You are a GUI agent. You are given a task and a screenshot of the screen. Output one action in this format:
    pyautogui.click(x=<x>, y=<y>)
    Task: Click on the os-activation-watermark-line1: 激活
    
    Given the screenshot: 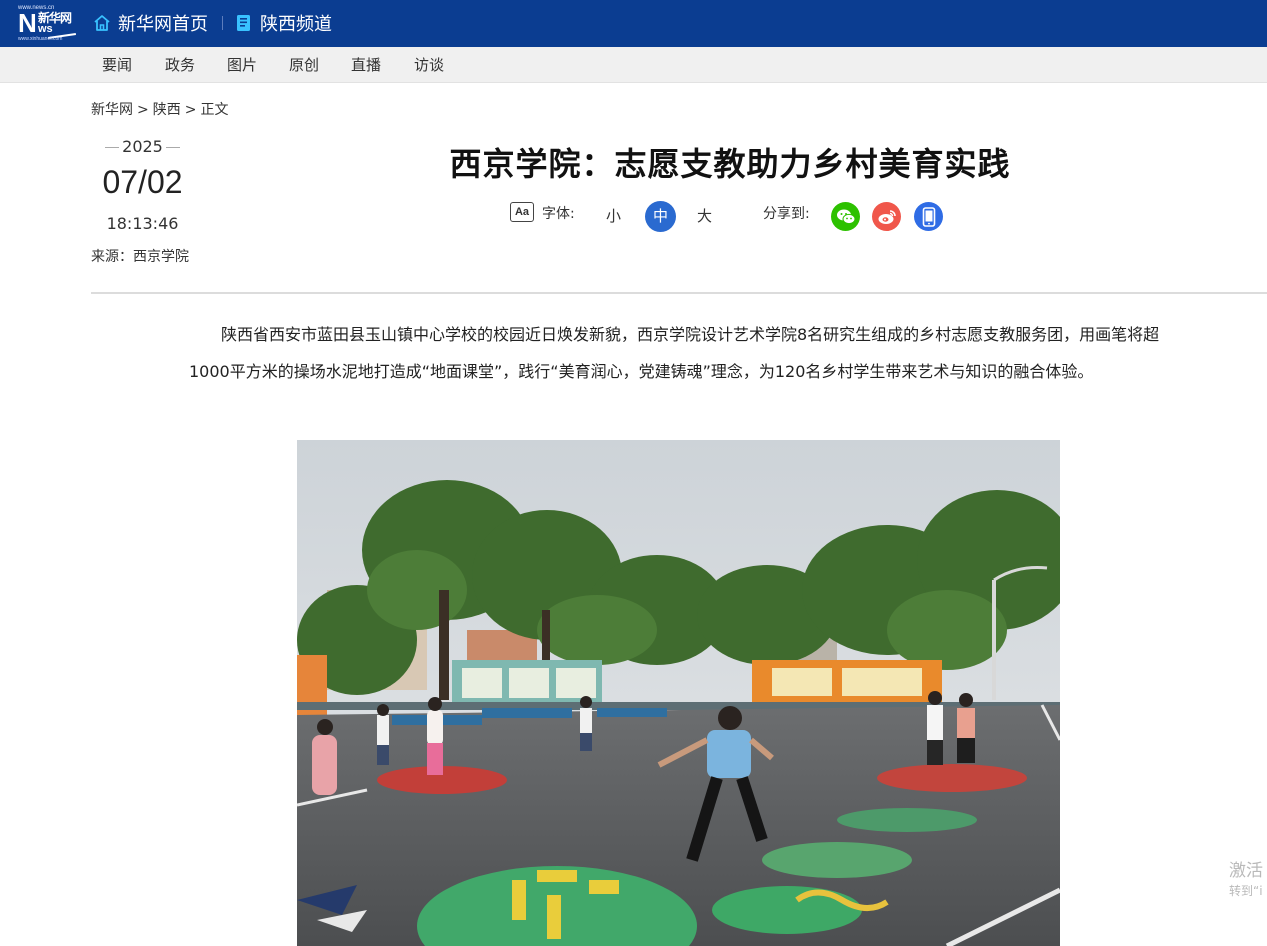 What is the action you would take?
    pyautogui.click(x=1246, y=871)
    